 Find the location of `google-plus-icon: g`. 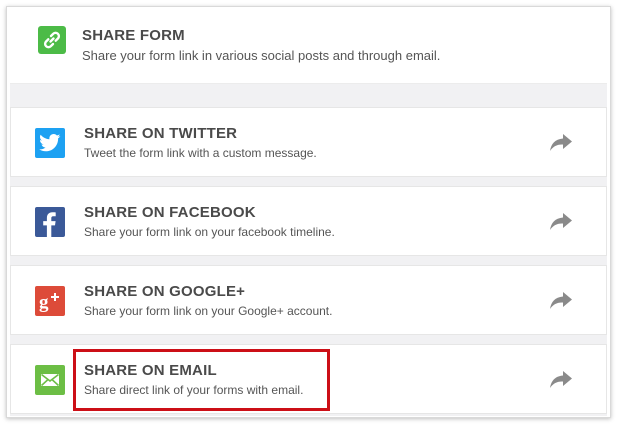

google-plus-icon: g is located at coordinates (50, 301).